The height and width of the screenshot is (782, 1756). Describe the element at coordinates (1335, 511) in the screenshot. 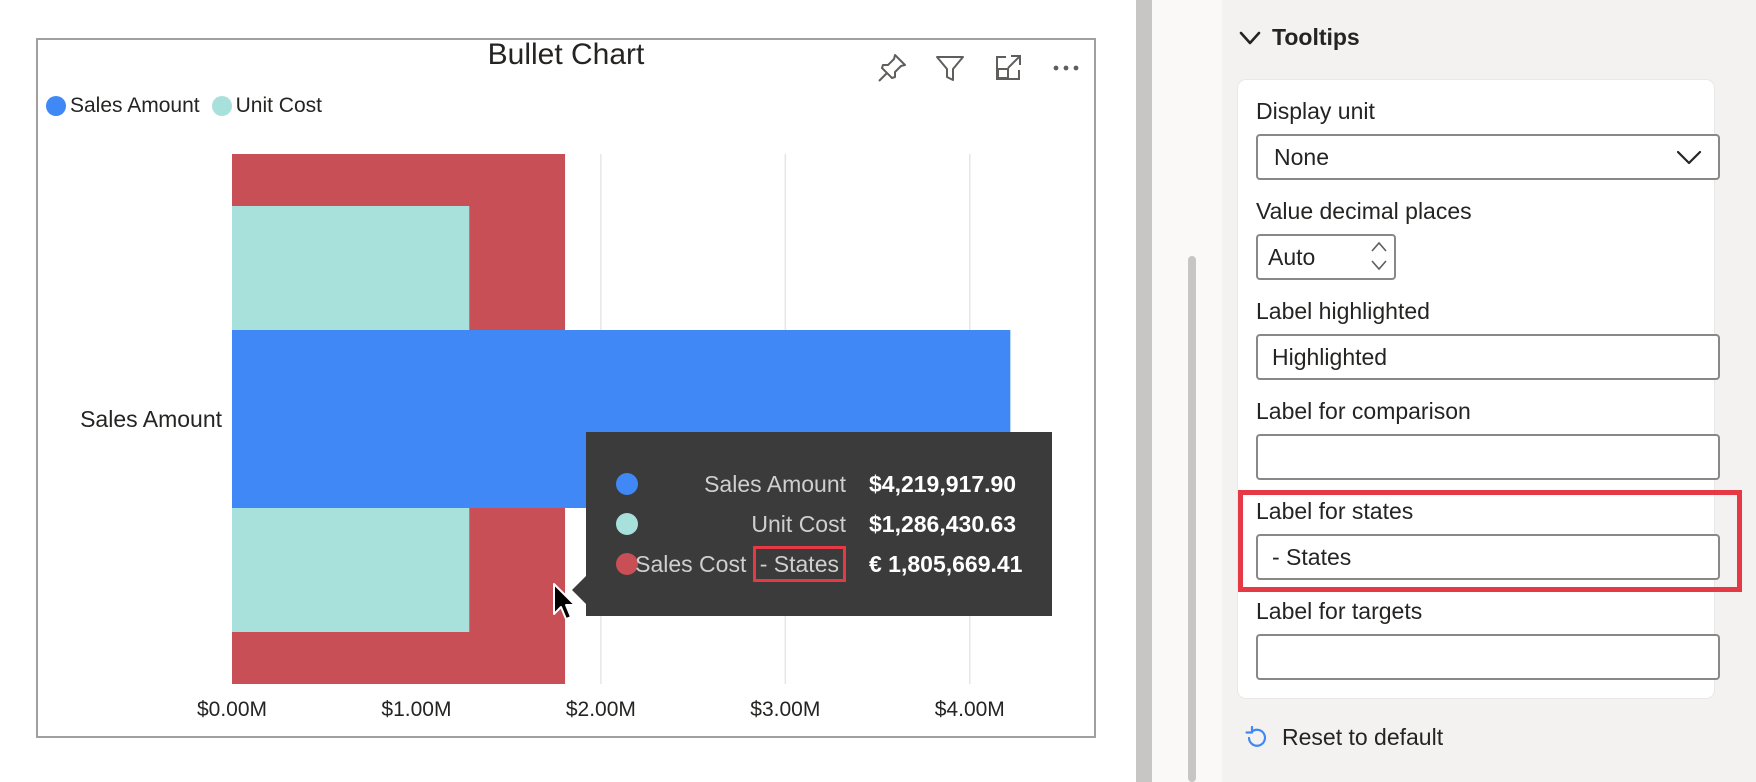

I see `label-states-label: Label for states` at that location.